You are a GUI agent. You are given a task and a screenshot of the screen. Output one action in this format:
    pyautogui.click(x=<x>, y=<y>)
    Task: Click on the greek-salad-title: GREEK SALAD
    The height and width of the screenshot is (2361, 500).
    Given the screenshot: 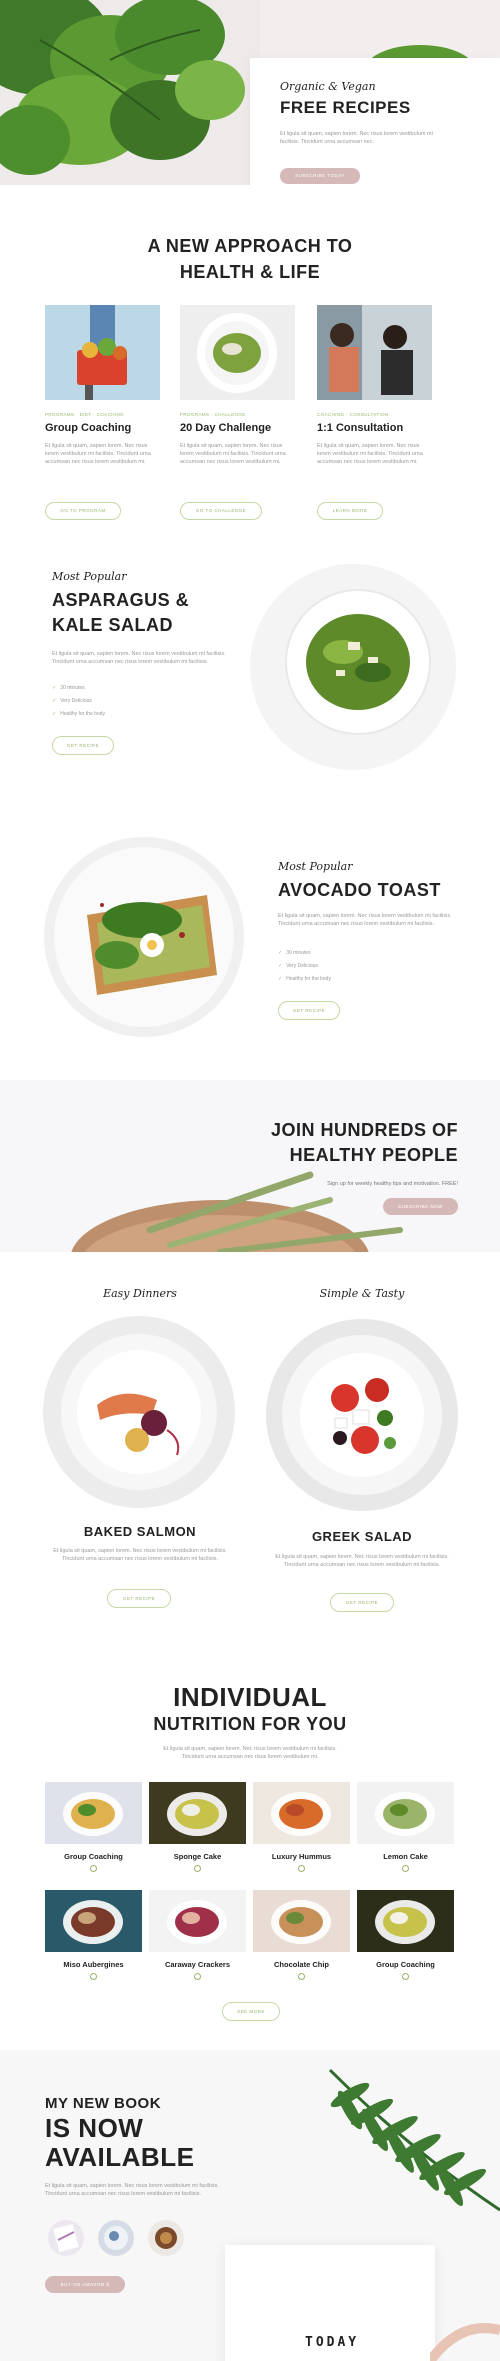 What is the action you would take?
    pyautogui.click(x=362, y=1536)
    